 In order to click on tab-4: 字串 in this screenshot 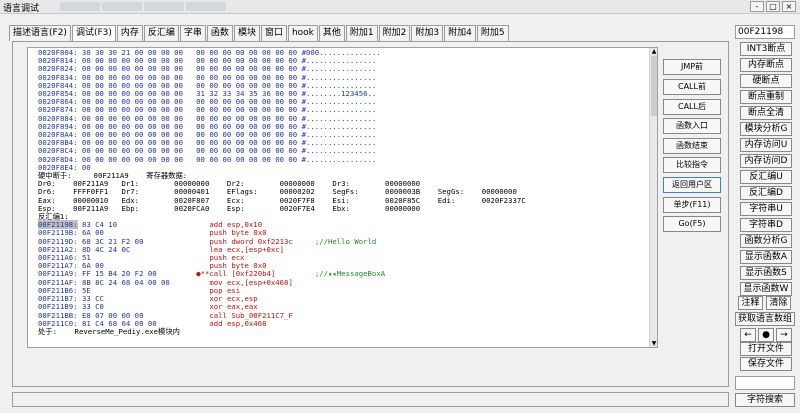, I will do `click(192, 33)`.